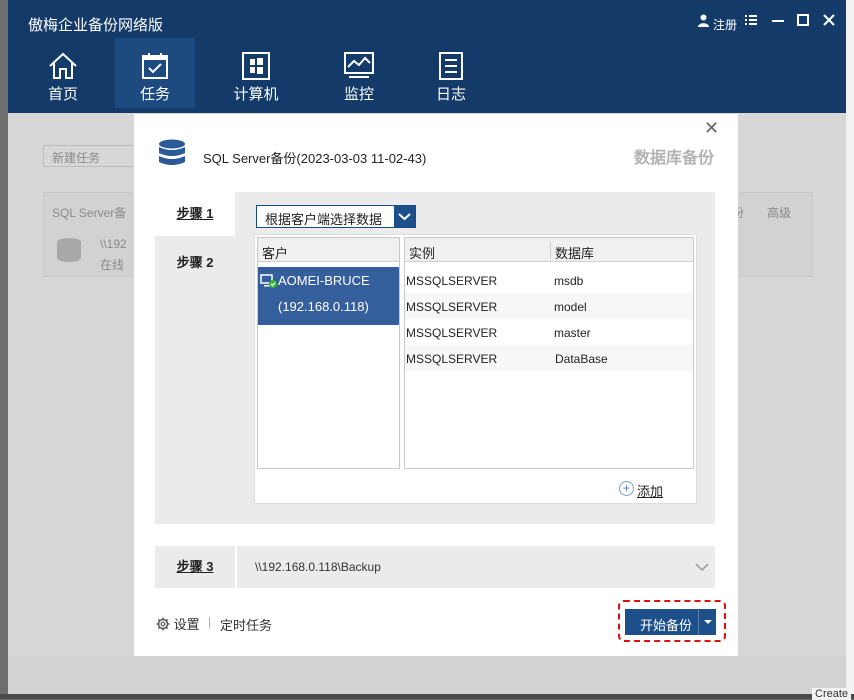  What do you see at coordinates (549, 332) in the screenshot?
I see `table-row: MSSQLSERVER master` at bounding box center [549, 332].